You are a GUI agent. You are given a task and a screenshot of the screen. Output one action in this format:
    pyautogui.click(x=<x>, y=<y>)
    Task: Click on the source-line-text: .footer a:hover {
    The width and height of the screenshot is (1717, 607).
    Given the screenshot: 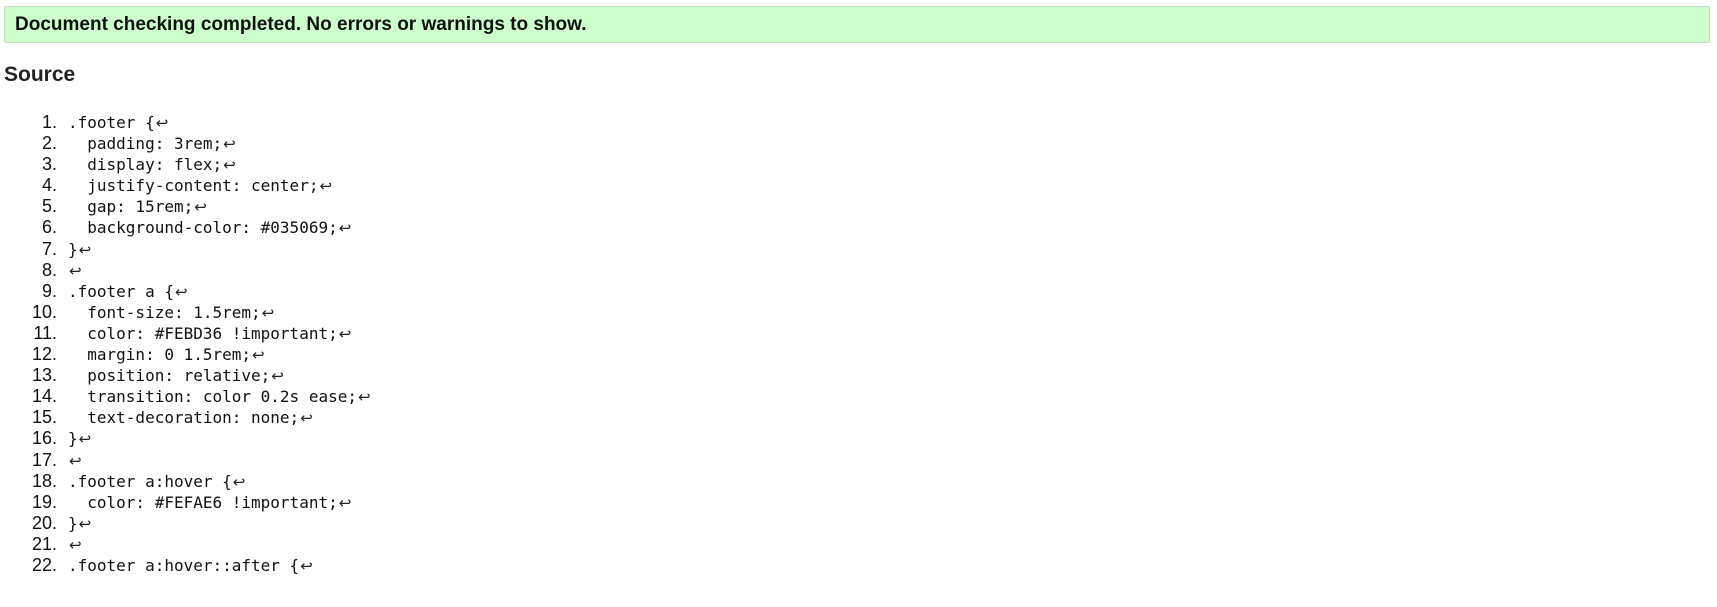 What is the action you would take?
    pyautogui.click(x=150, y=481)
    